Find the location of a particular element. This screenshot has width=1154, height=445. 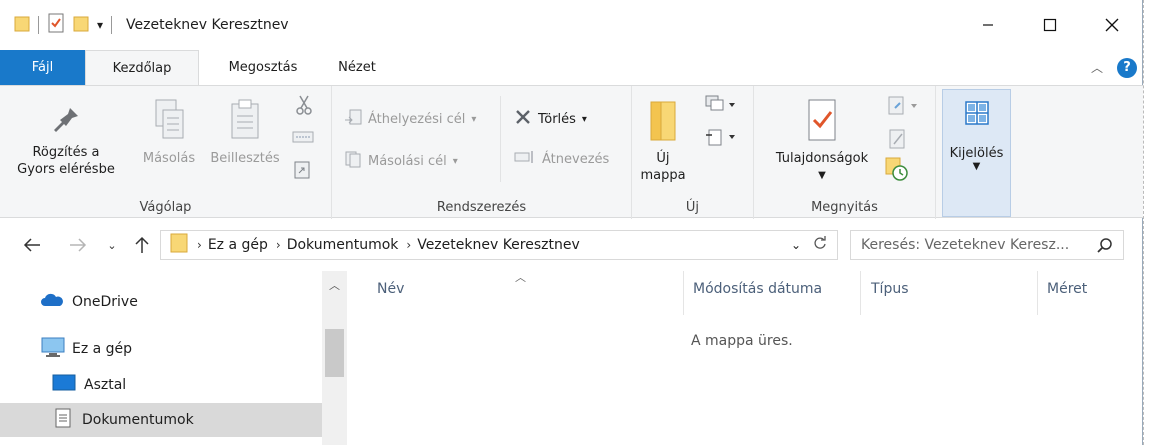

select-button: Kijelölés ▼ is located at coordinates (976, 153).